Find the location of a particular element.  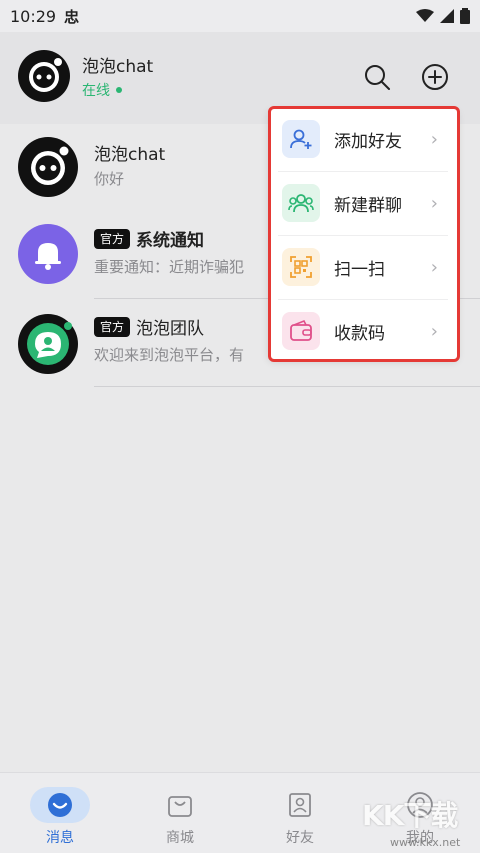

add-menu: 添加好友 › 新建群聊 › 扫一扫 › 收款码 › is located at coordinates (363, 234).